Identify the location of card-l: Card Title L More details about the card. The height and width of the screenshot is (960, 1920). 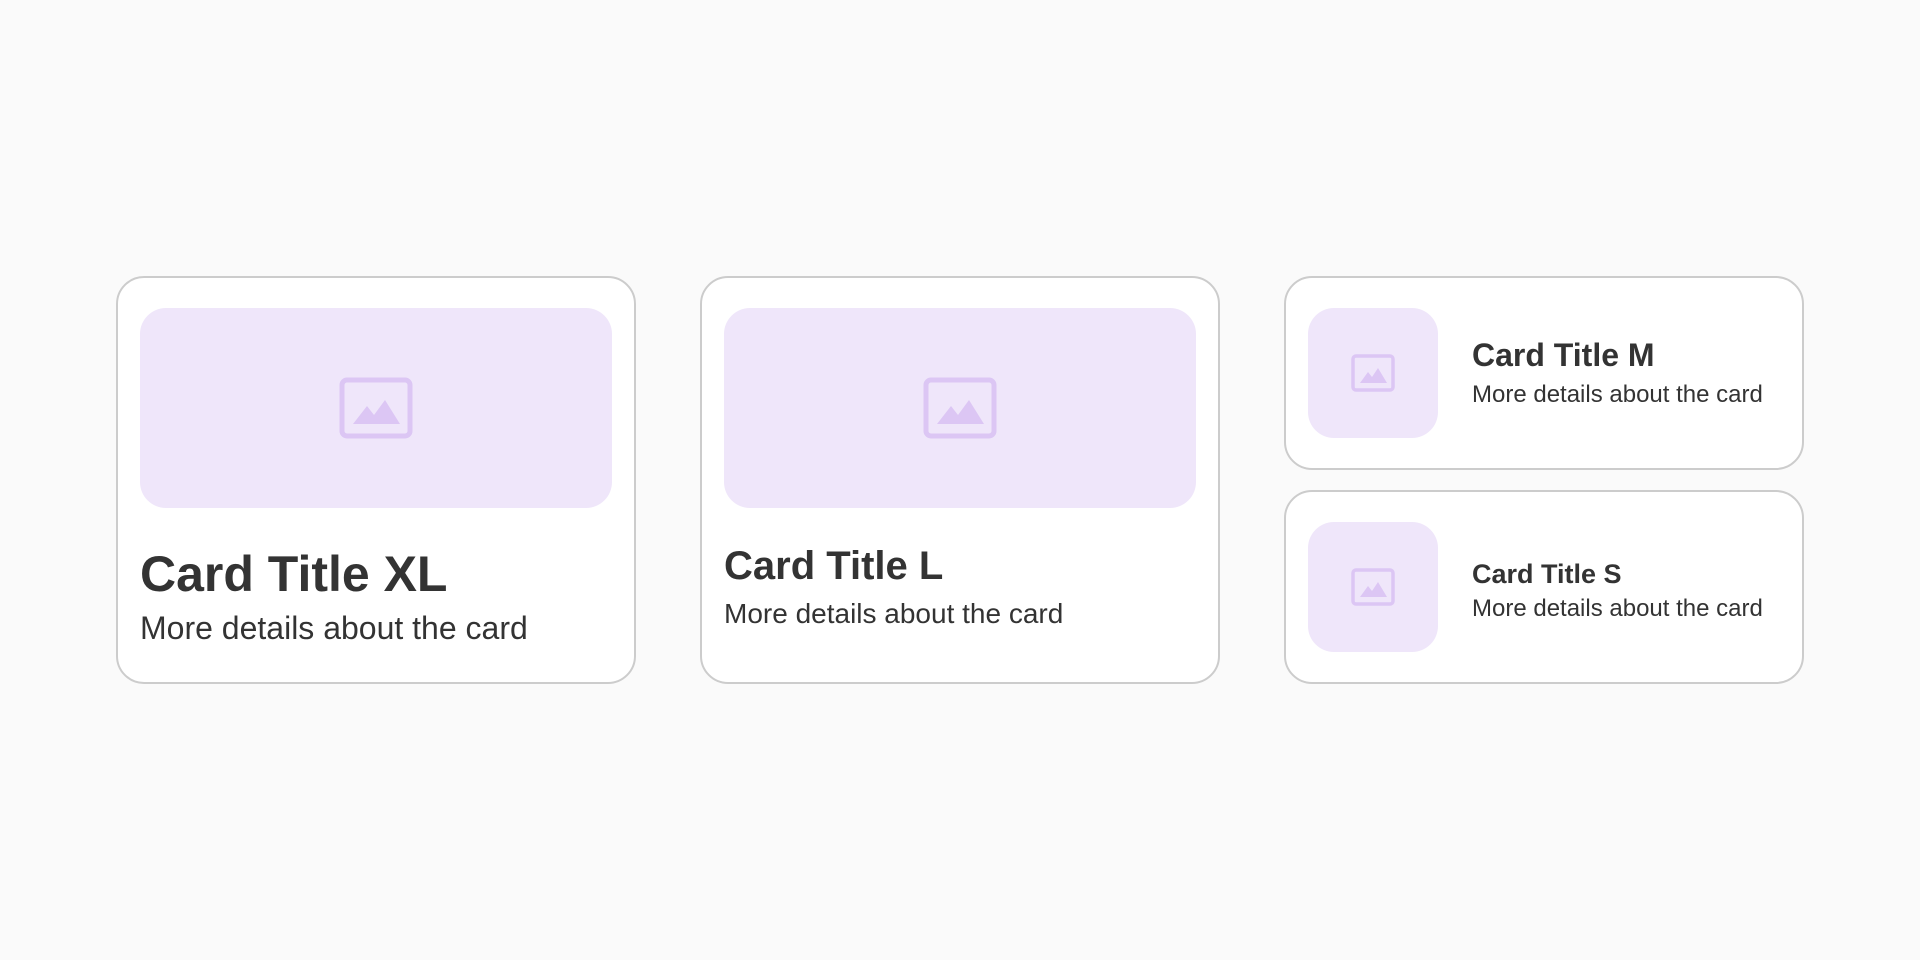
(960, 480).